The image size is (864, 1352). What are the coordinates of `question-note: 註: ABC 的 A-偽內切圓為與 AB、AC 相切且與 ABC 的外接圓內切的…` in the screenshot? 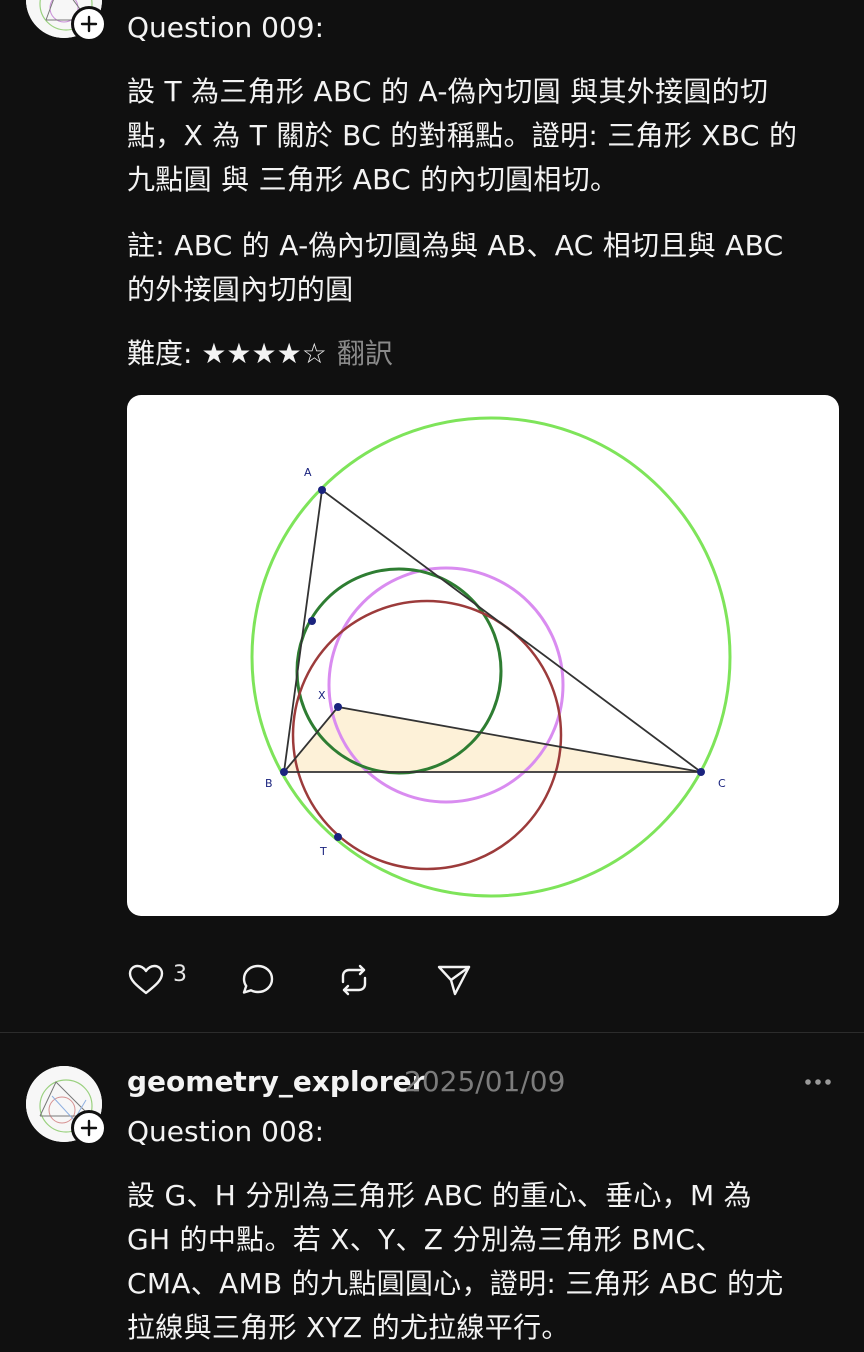 It's located at (482, 268).